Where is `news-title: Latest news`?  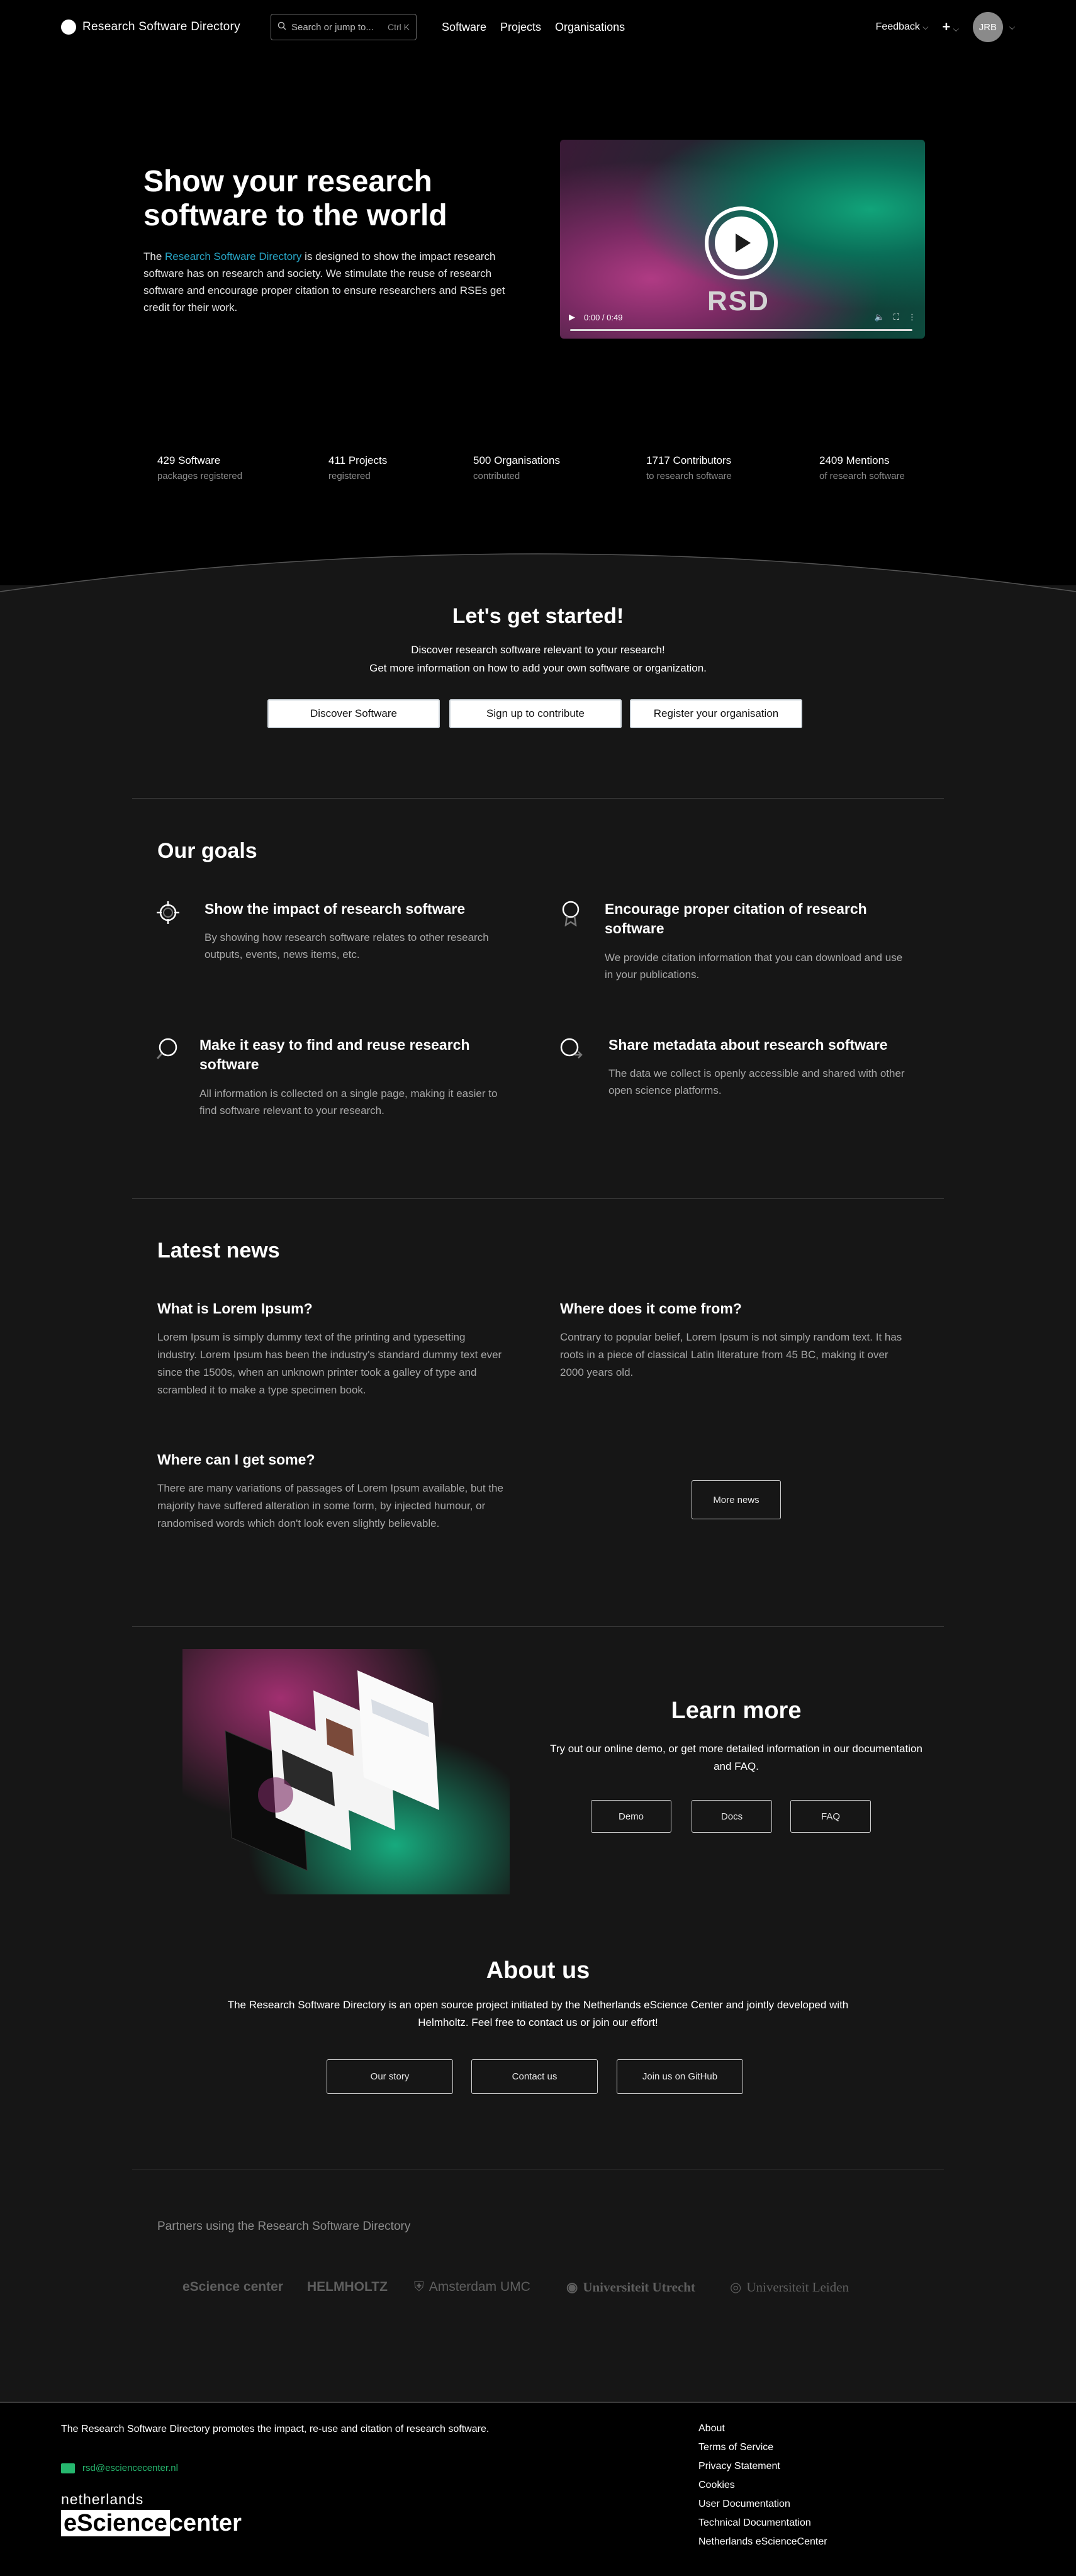
news-title: Latest news is located at coordinates (219, 1251).